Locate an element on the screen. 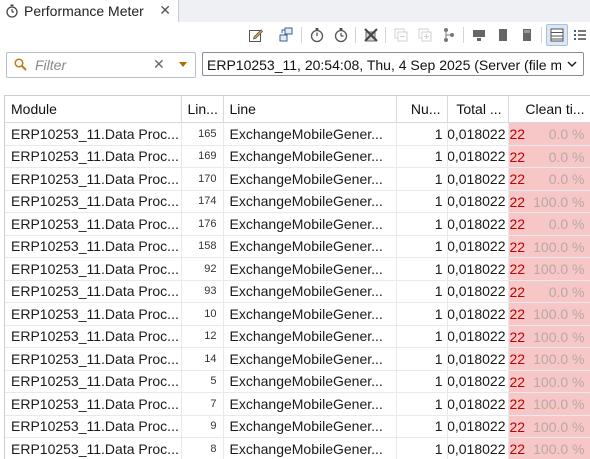 The height and width of the screenshot is (459, 590). cell-line-number: 10 is located at coordinates (202, 314).